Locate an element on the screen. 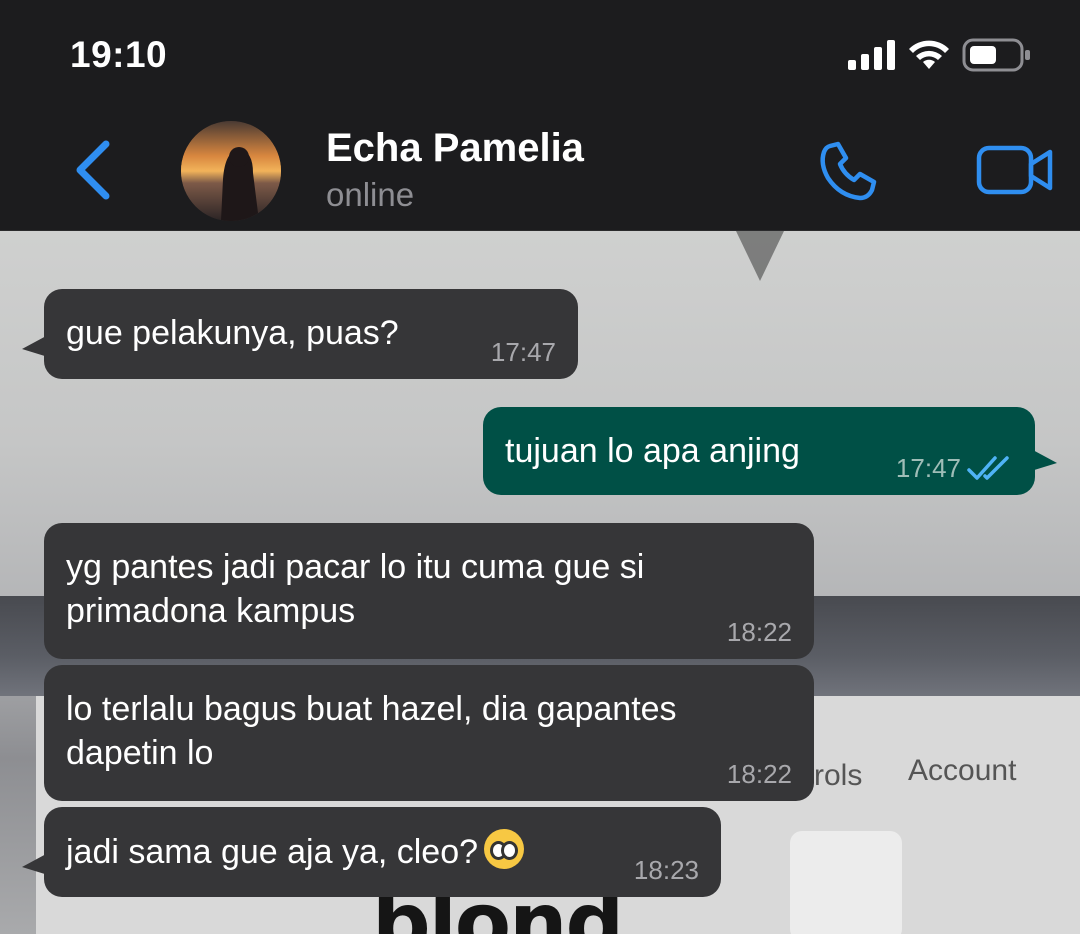  wifi-icon is located at coordinates (929, 54).